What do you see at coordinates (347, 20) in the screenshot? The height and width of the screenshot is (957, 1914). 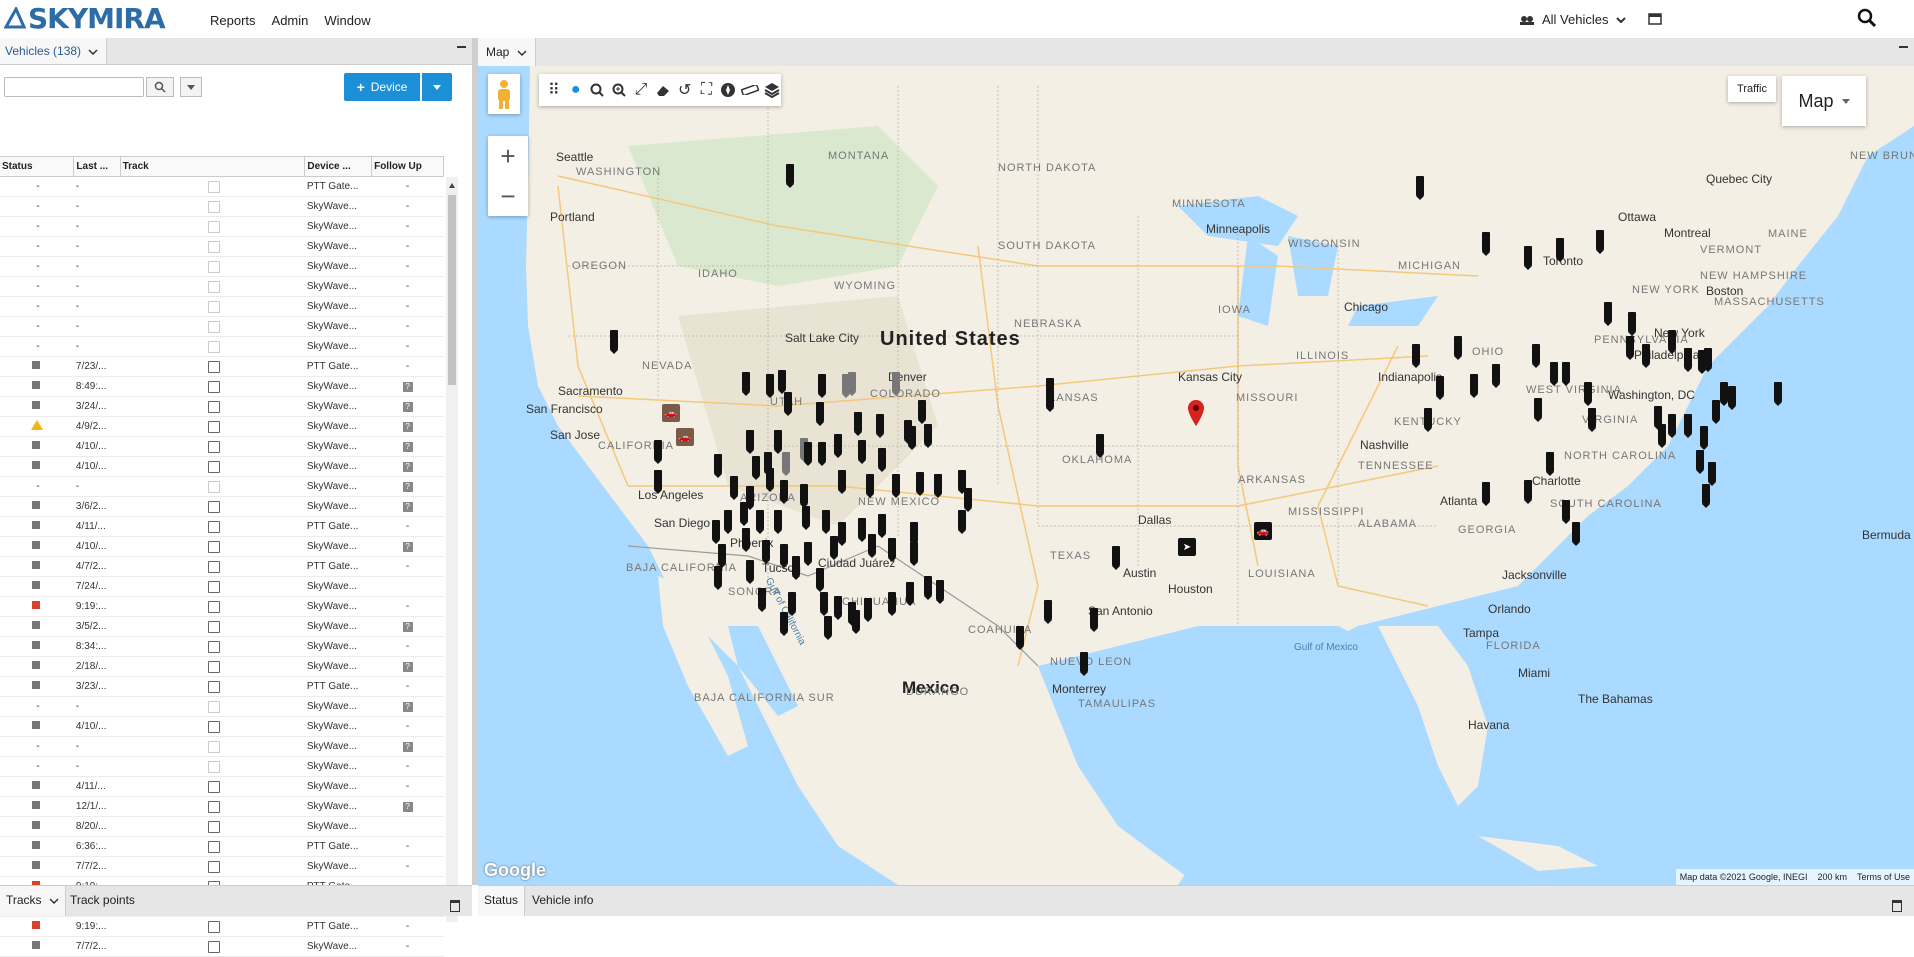 I see `menu-window: Window` at bounding box center [347, 20].